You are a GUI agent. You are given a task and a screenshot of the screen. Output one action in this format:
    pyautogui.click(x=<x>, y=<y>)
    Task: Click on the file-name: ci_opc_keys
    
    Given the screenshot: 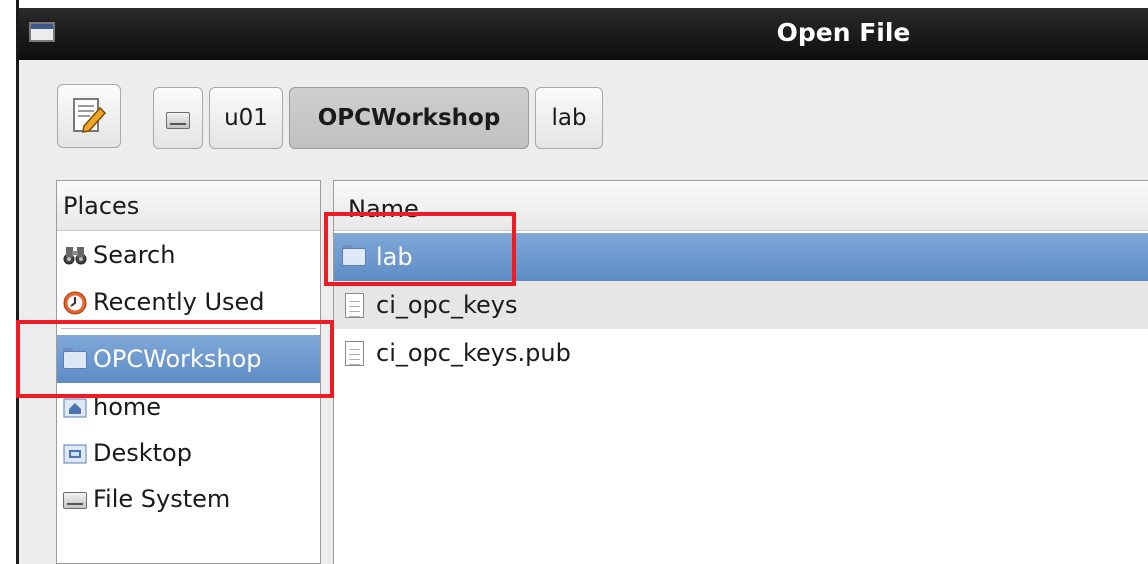 What is the action you would take?
    pyautogui.click(x=447, y=305)
    